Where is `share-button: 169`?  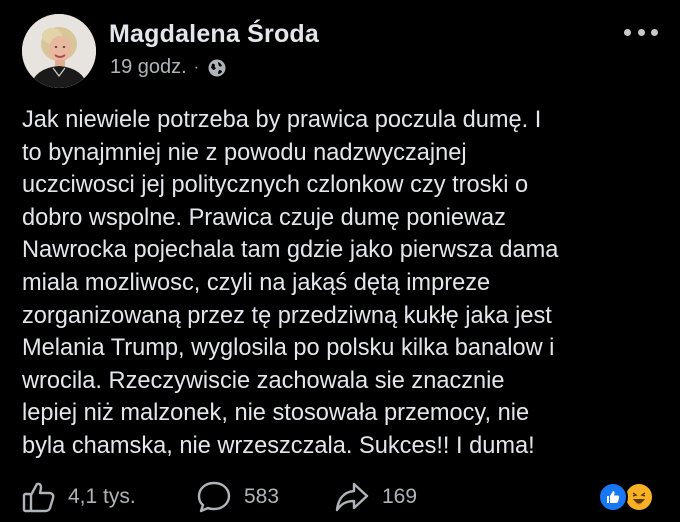
share-button: 169 is located at coordinates (375, 497).